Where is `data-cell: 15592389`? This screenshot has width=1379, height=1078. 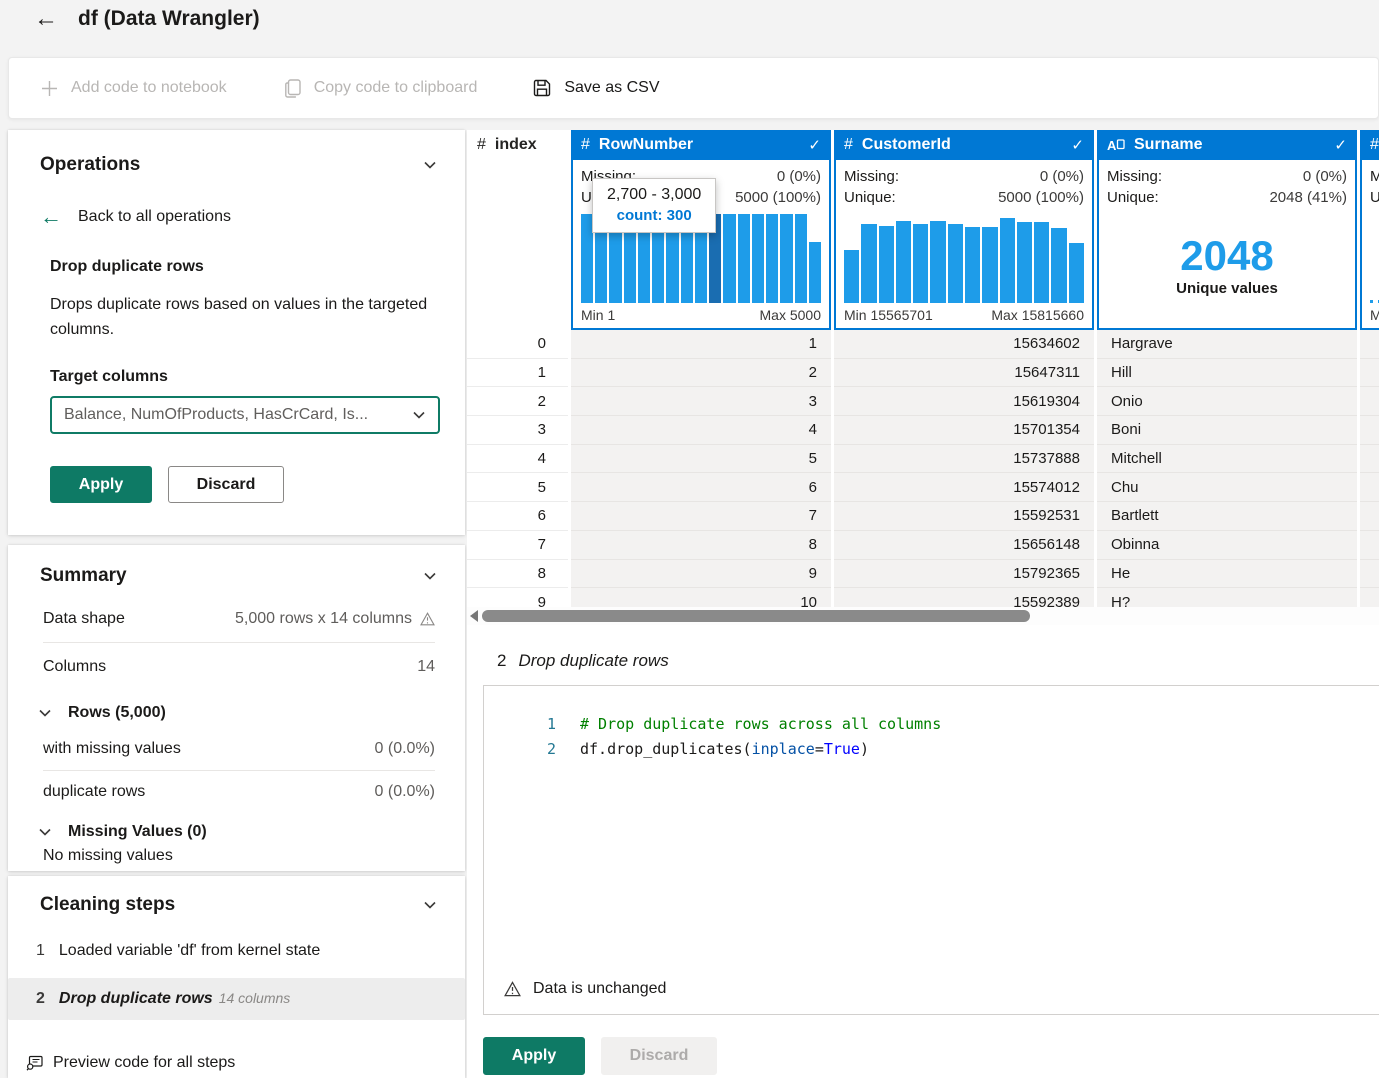 data-cell: 15592389 is located at coordinates (964, 597).